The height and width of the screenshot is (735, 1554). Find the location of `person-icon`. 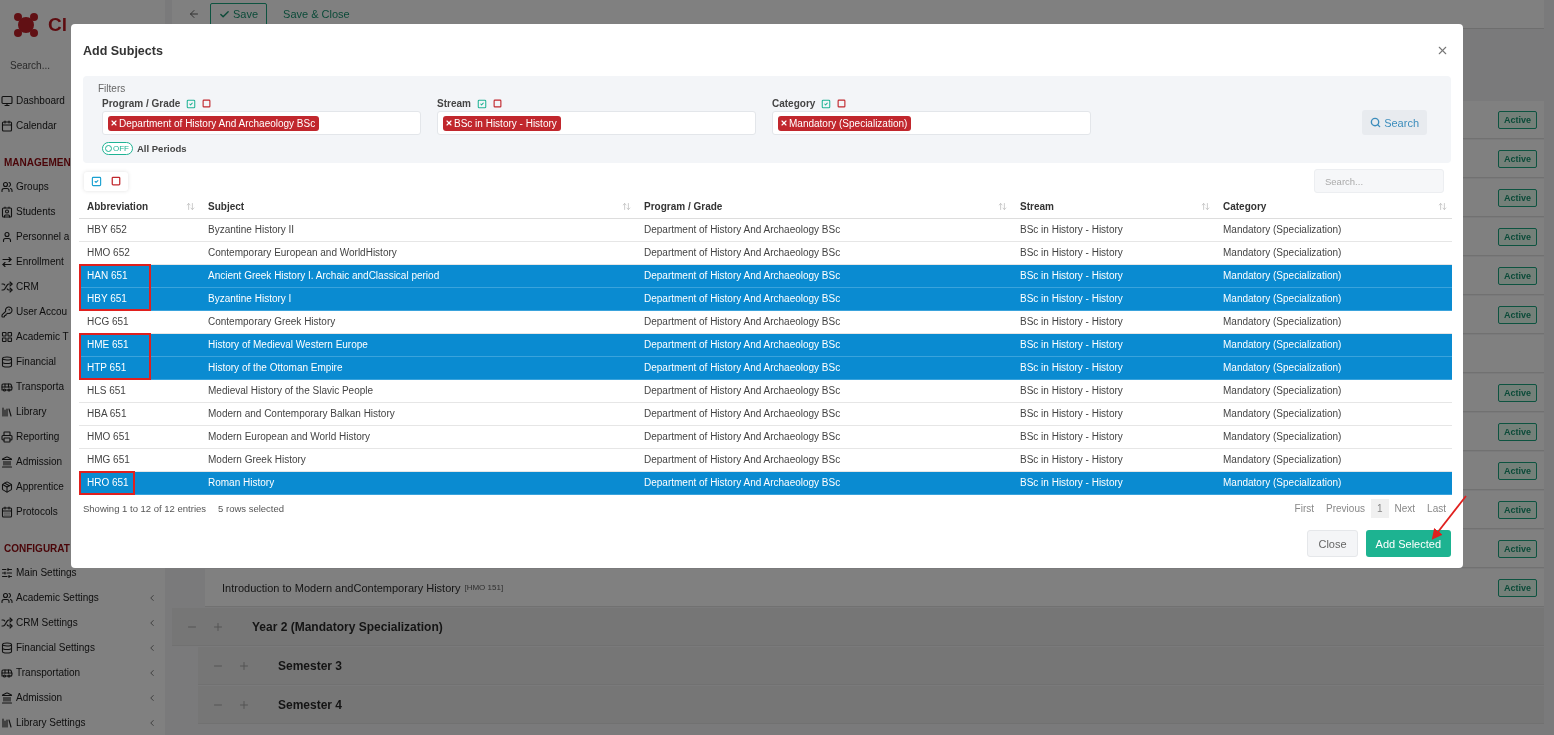

person-icon is located at coordinates (7, 236).